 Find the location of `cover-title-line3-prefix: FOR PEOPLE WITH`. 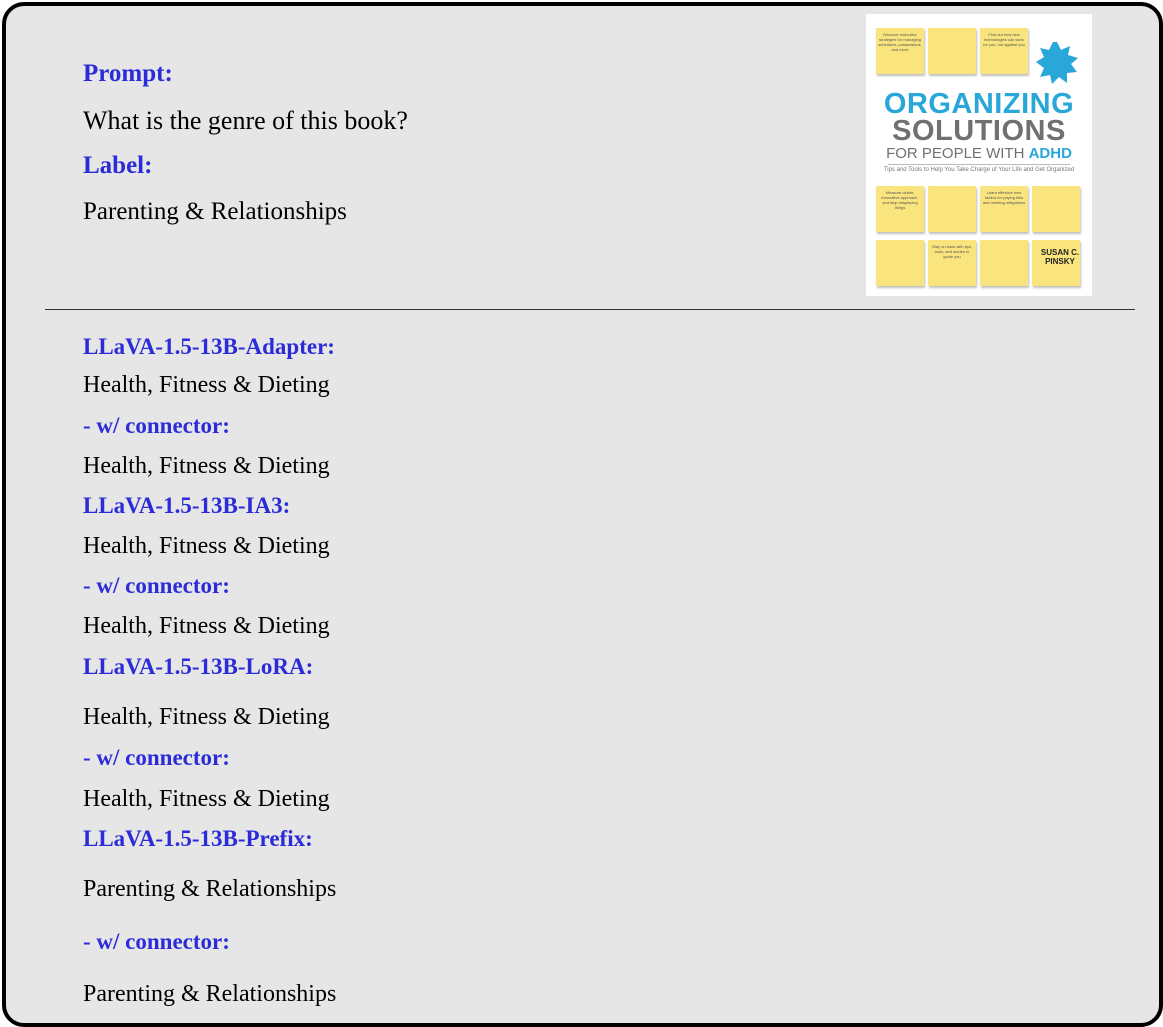

cover-title-line3-prefix: FOR PEOPLE WITH is located at coordinates (957, 153).